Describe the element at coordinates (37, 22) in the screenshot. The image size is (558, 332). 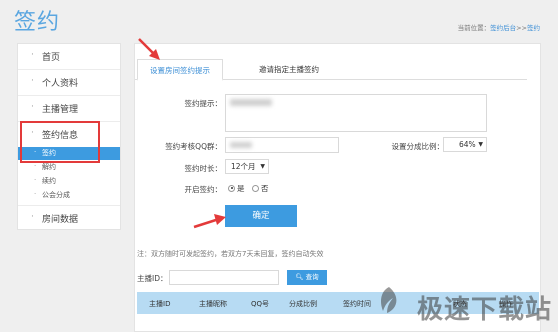
I see `page-title: 签约` at that location.